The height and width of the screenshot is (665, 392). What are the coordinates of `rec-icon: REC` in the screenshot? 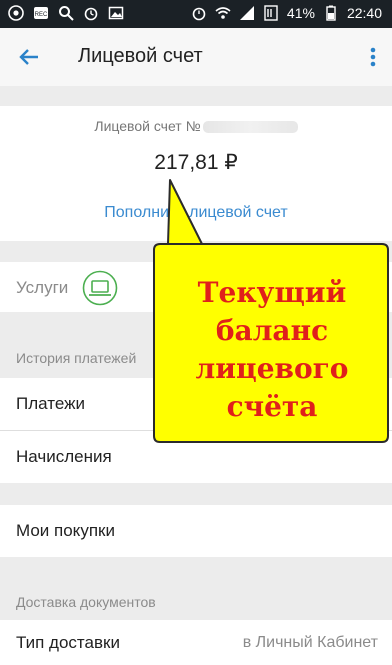 It's located at (41, 13).